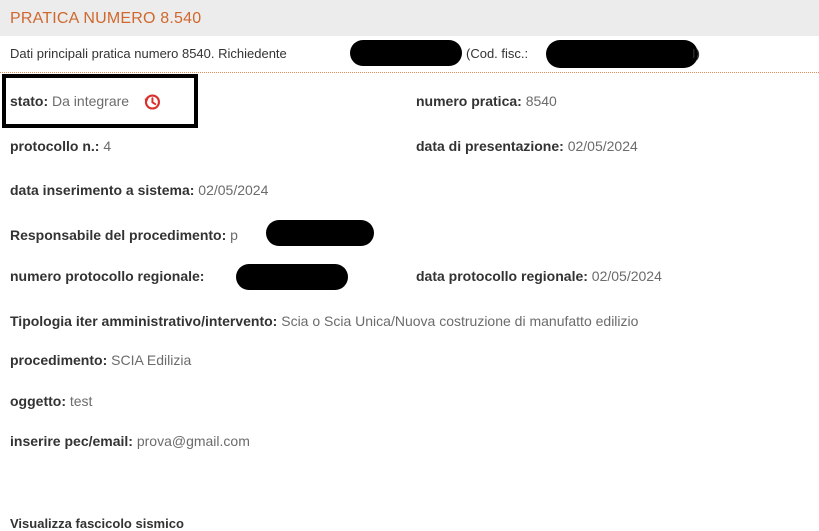 The width and height of the screenshot is (819, 531). What do you see at coordinates (100, 101) in the screenshot?
I see `stato-highlight-box` at bounding box center [100, 101].